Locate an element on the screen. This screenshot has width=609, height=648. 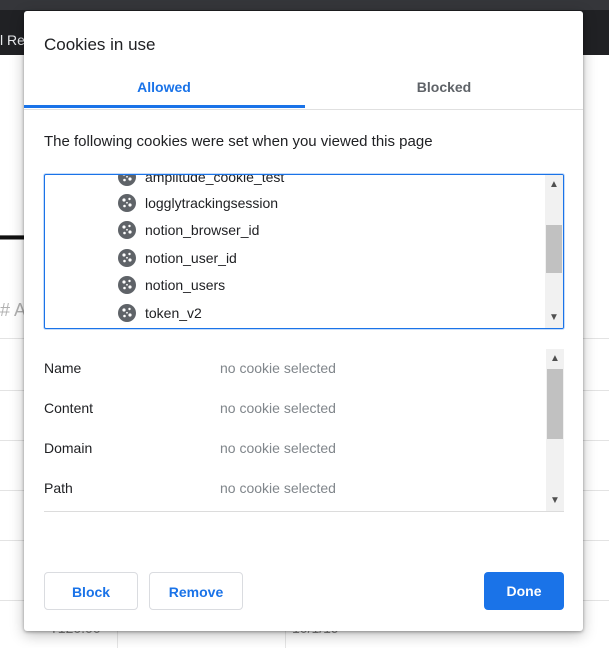
cookie-name: token_v2 is located at coordinates (173, 313).